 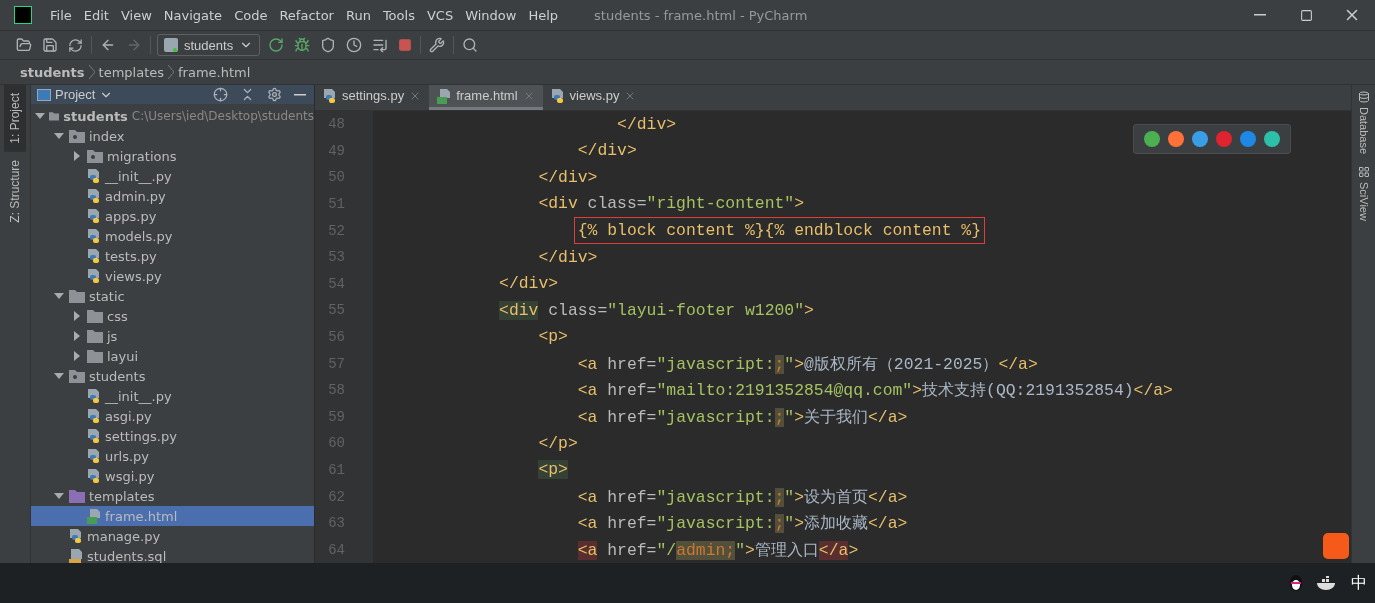 I want to click on tree-item-label: tests.py, so click(x=131, y=256).